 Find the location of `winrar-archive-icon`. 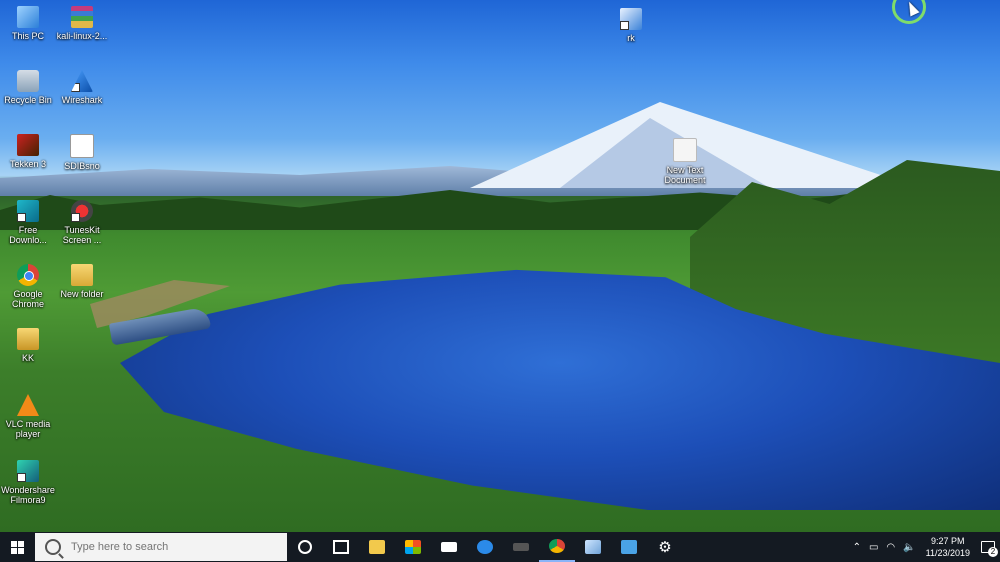

winrar-archive-icon is located at coordinates (82, 17).